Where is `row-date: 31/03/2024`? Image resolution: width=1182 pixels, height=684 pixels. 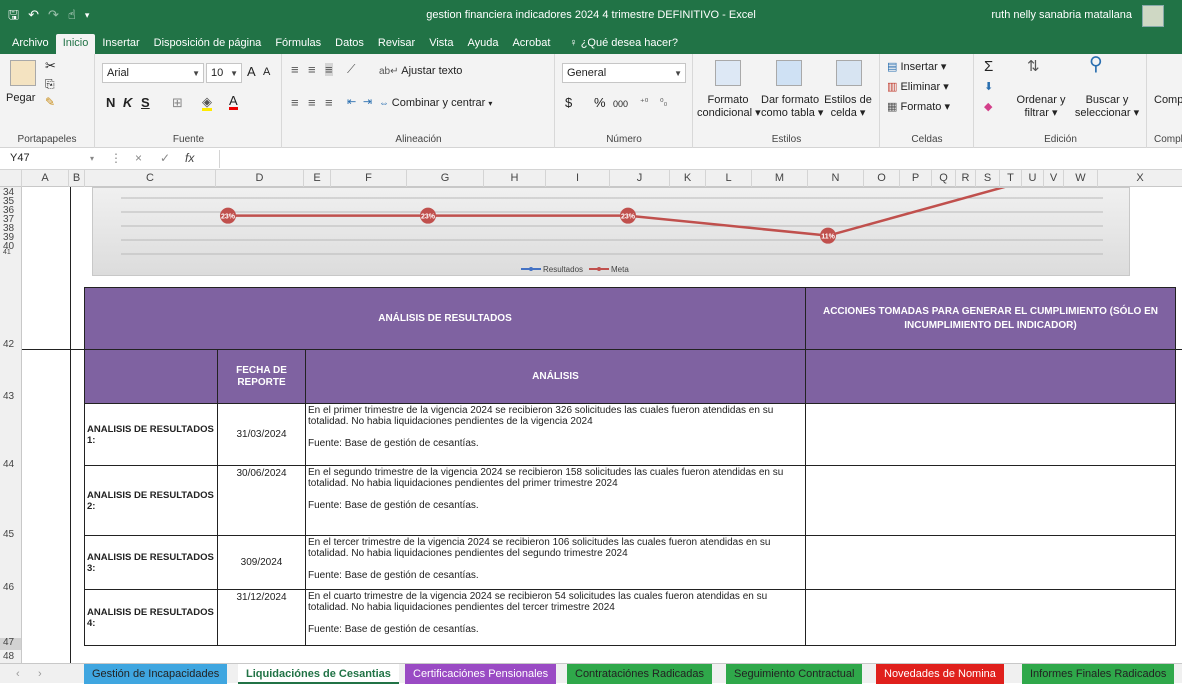
row-date: 31/03/2024 is located at coordinates (261, 434).